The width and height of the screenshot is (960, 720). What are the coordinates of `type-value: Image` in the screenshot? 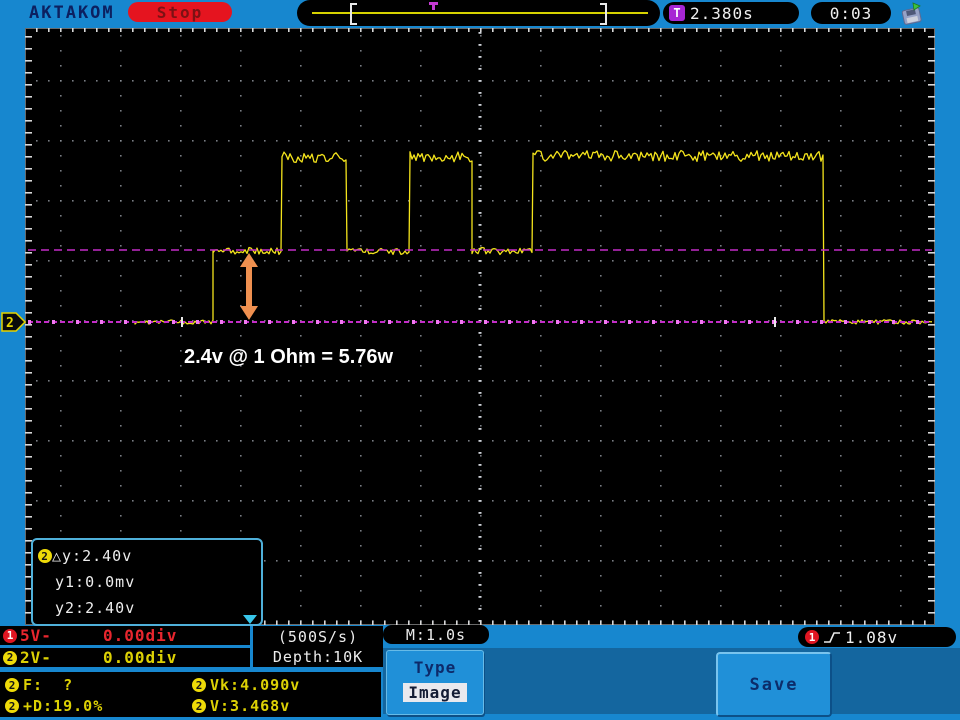 It's located at (435, 692).